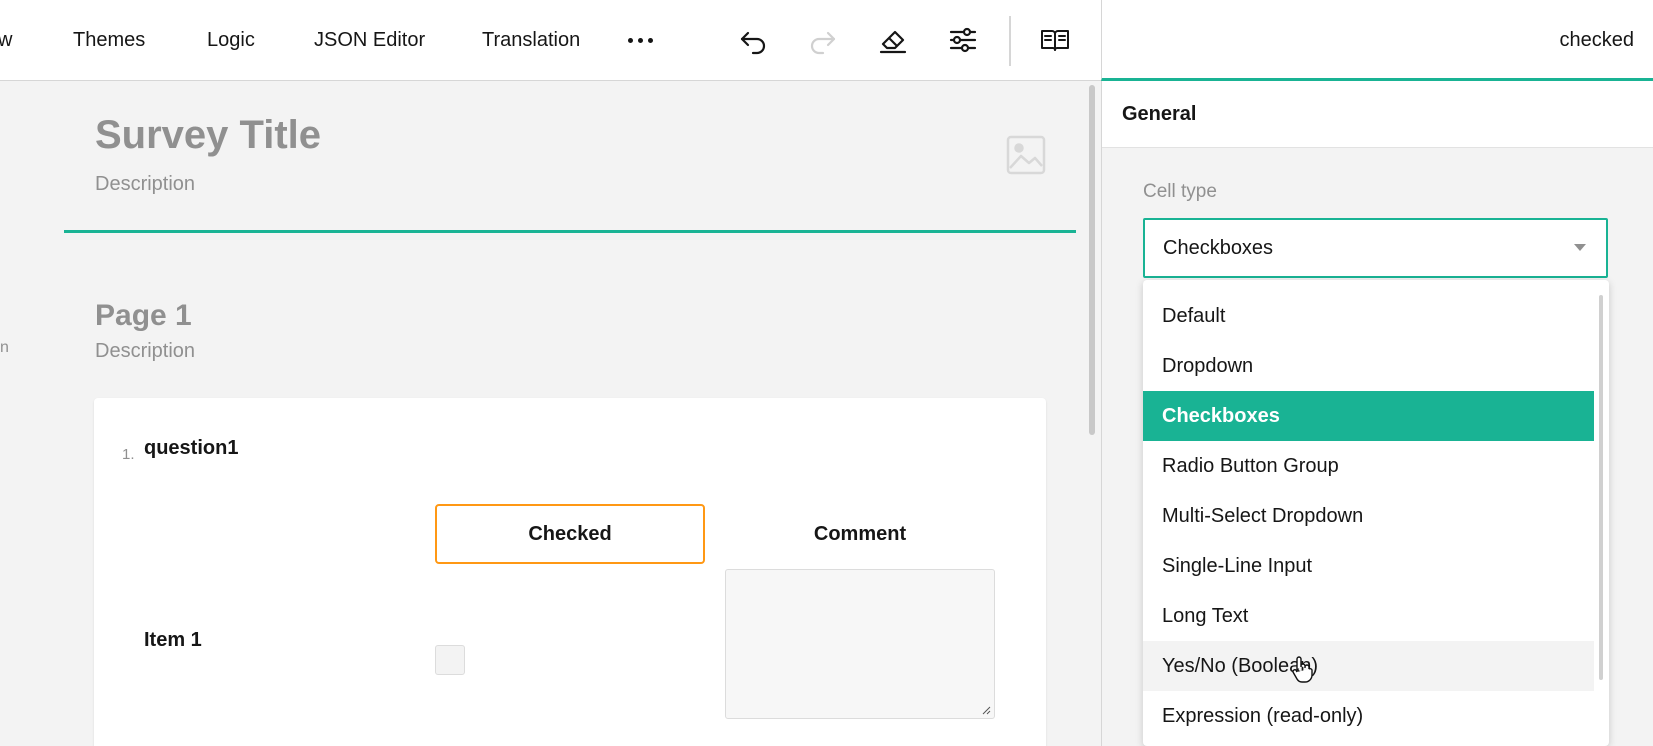 This screenshot has height=746, width=1653. Describe the element at coordinates (1368, 466) in the screenshot. I see `option-radio-button-group: Radio Button Group` at that location.